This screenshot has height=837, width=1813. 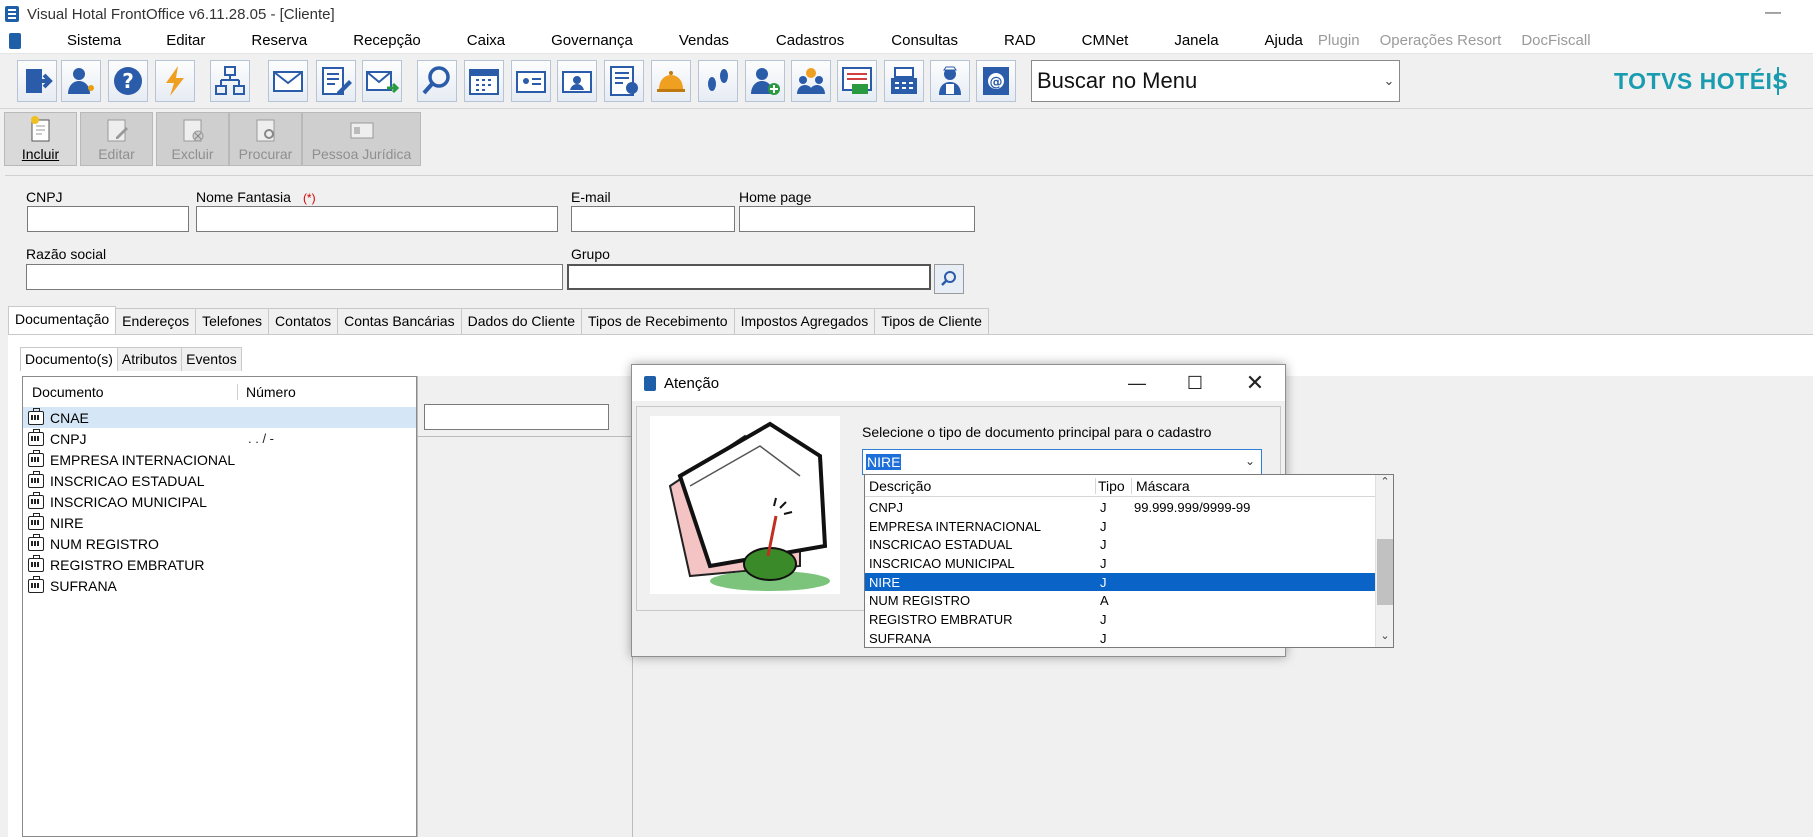 What do you see at coordinates (44, 197) in the screenshot?
I see `cnpj-label: CNPJ` at bounding box center [44, 197].